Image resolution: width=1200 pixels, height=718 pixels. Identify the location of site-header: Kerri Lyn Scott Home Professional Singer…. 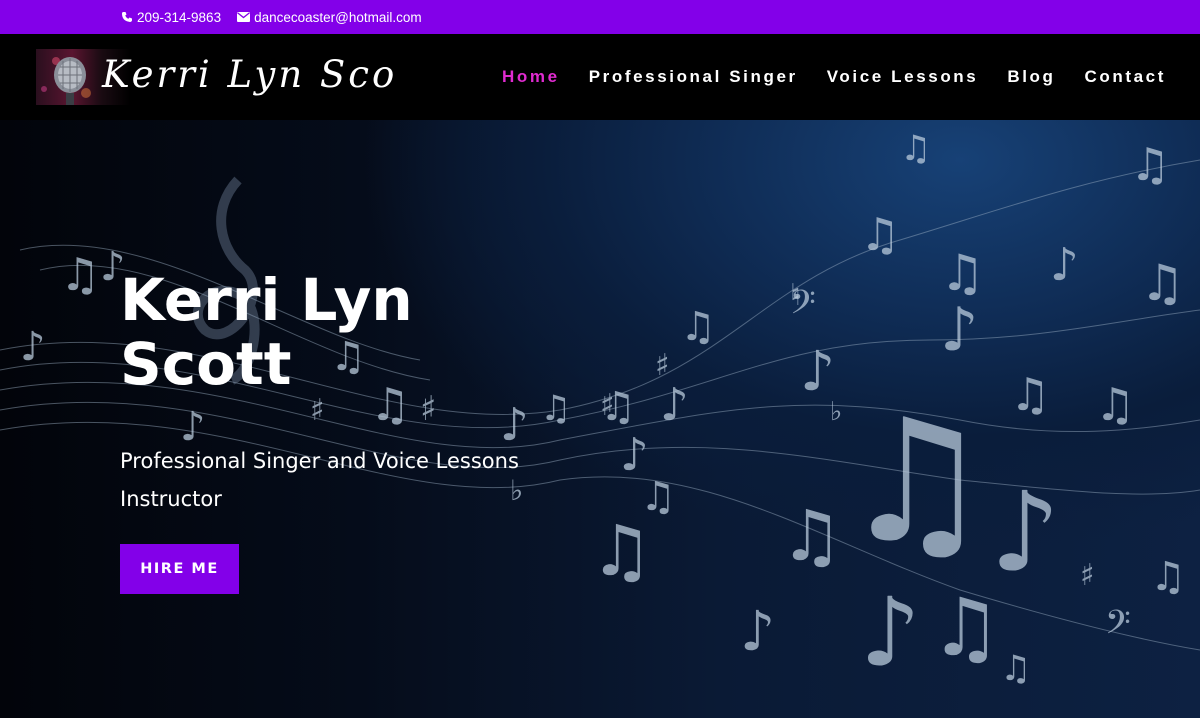
(600, 77).